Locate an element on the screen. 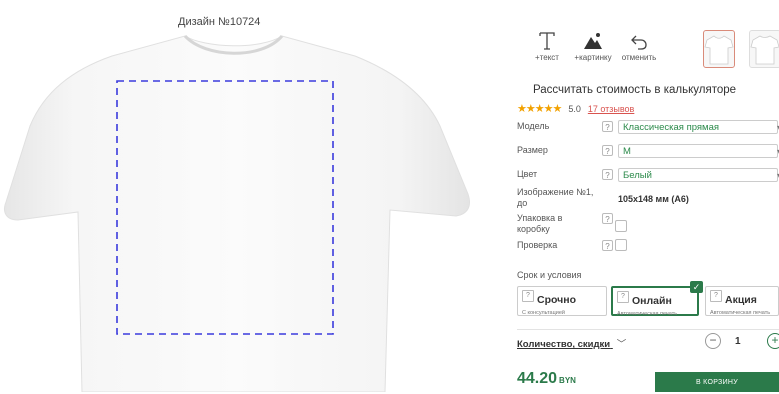 The height and width of the screenshot is (394, 779). image-size-label: Изображение №1, до is located at coordinates (555, 198).